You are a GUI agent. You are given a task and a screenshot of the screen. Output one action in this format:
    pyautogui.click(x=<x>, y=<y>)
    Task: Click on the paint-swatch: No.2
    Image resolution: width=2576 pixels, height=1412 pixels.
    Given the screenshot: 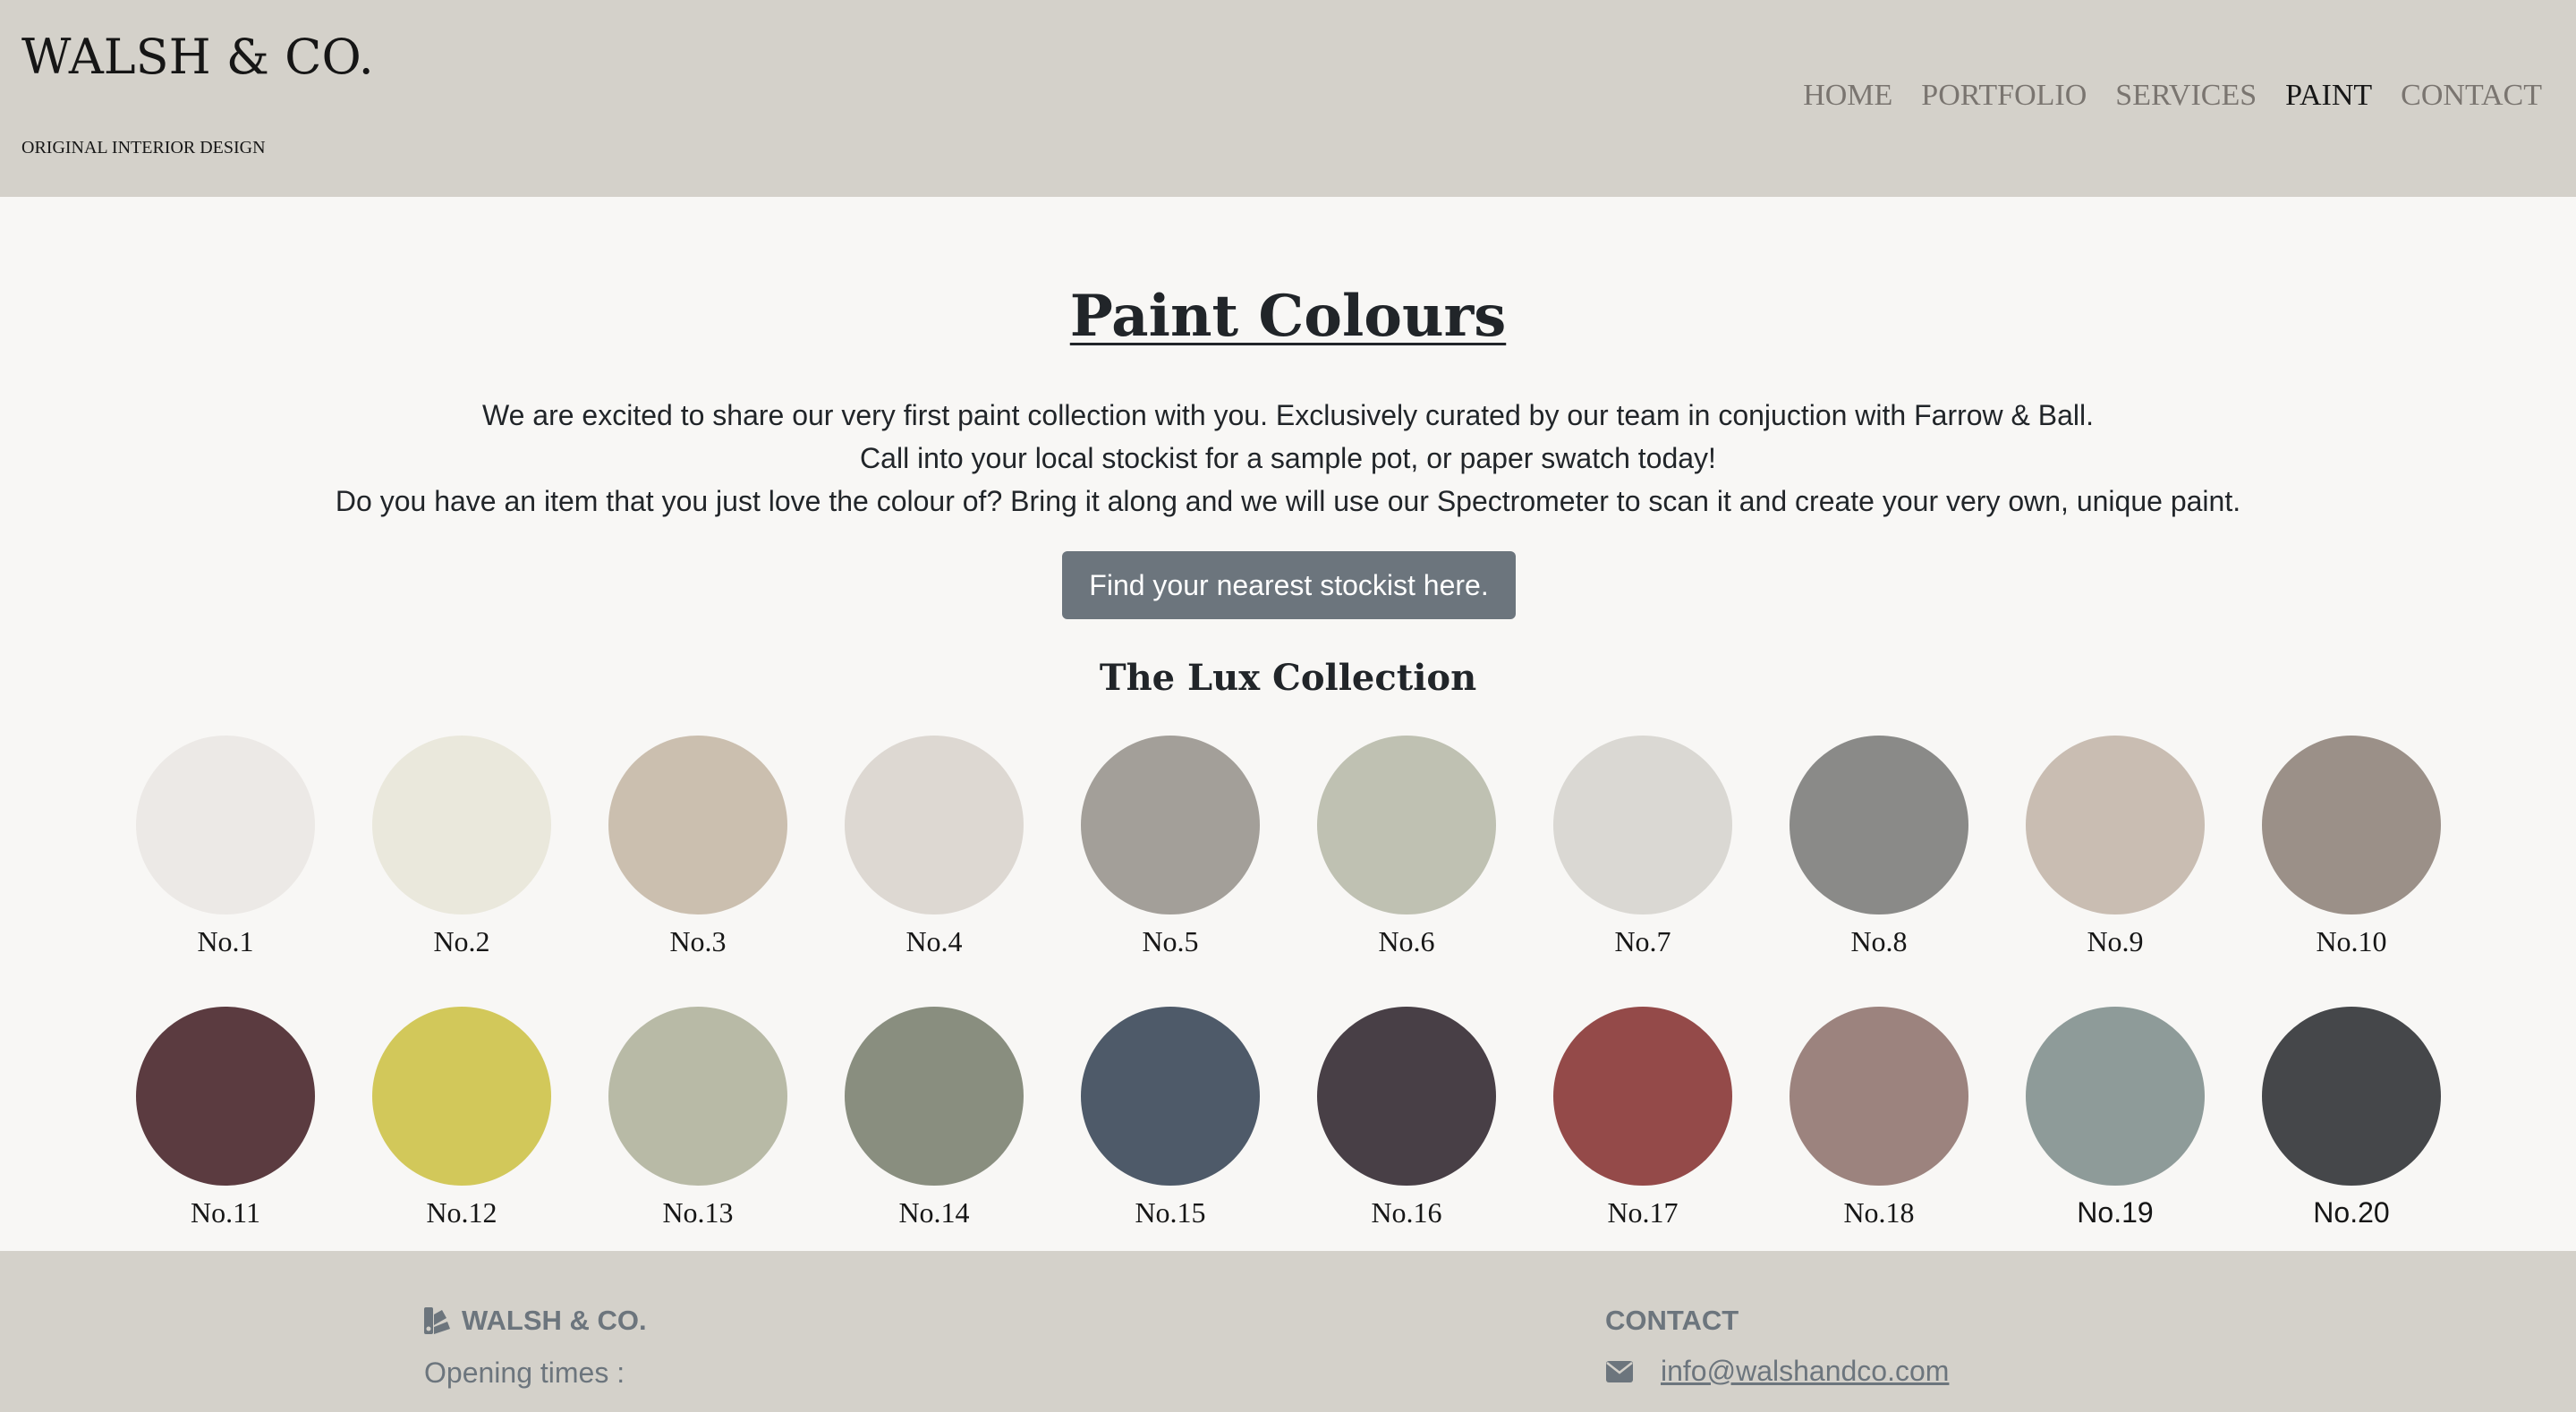 What is the action you would take?
    pyautogui.click(x=462, y=847)
    